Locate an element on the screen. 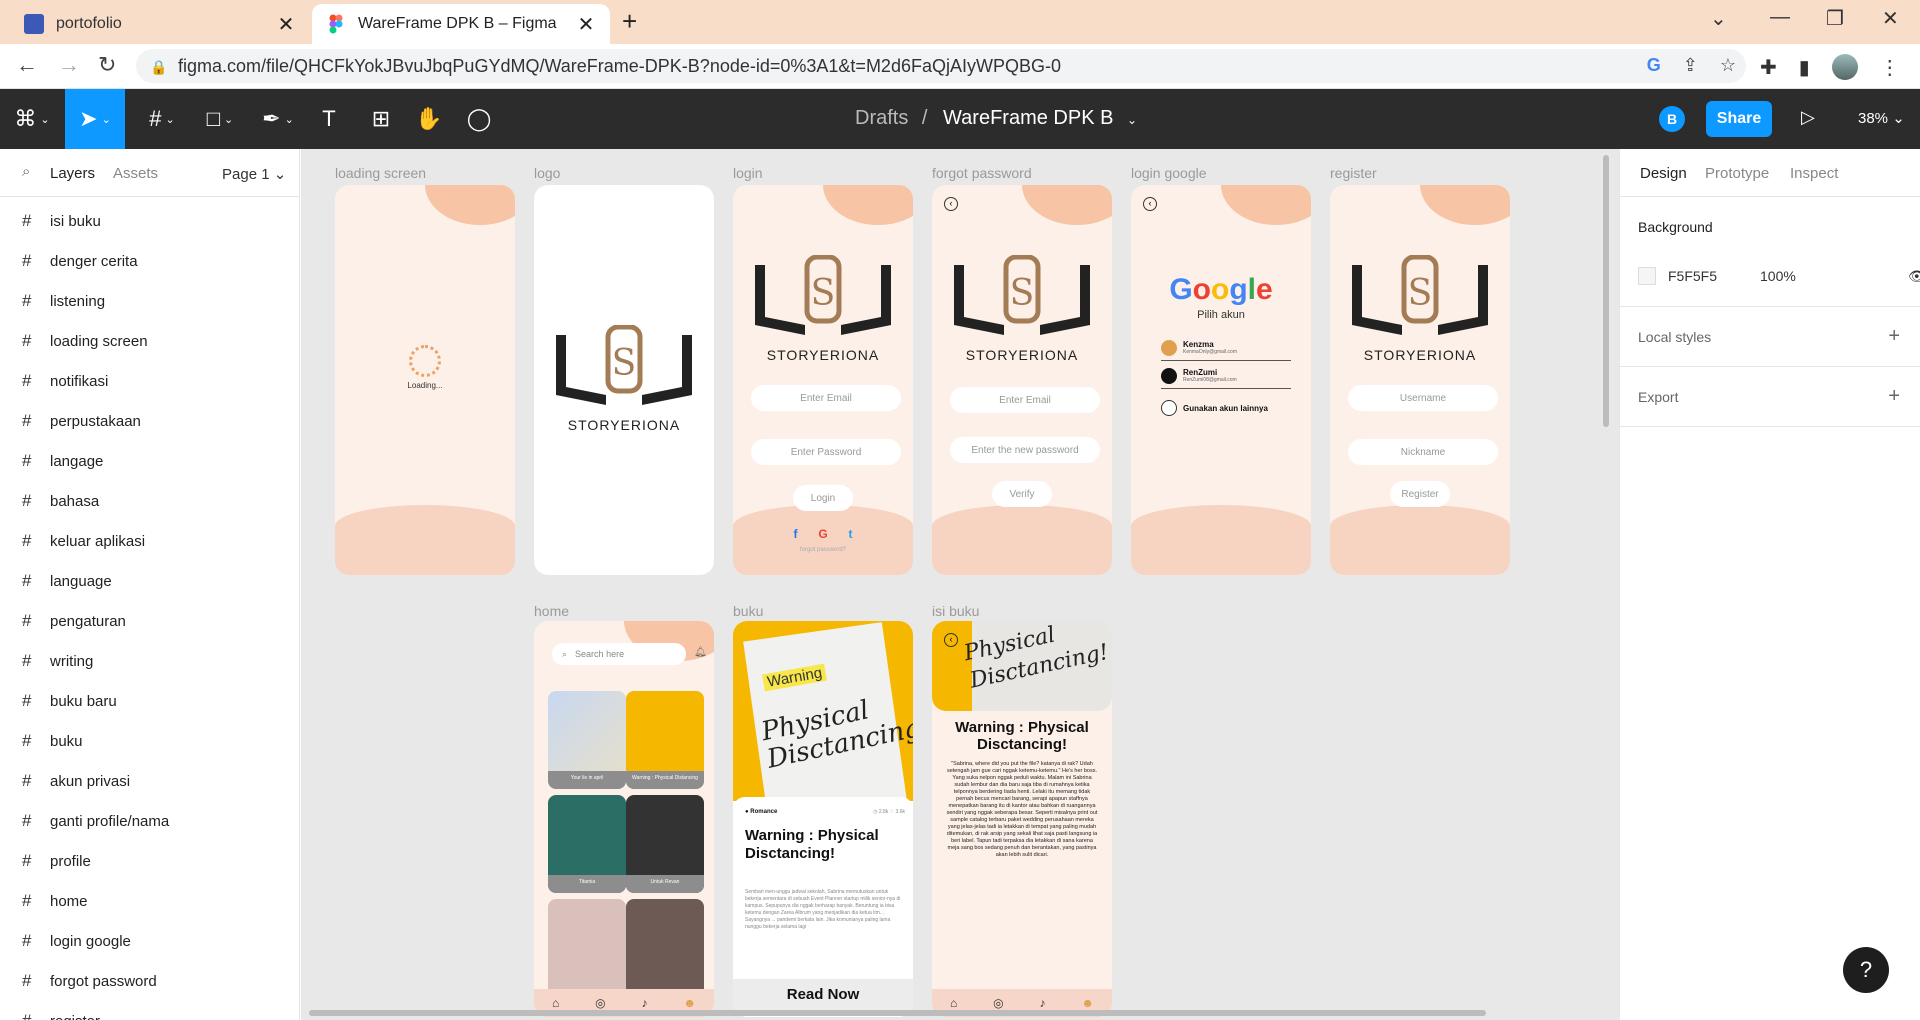 The width and height of the screenshot is (1920, 1020). browser-menu-icon: ⋮ is located at coordinates (1890, 67).